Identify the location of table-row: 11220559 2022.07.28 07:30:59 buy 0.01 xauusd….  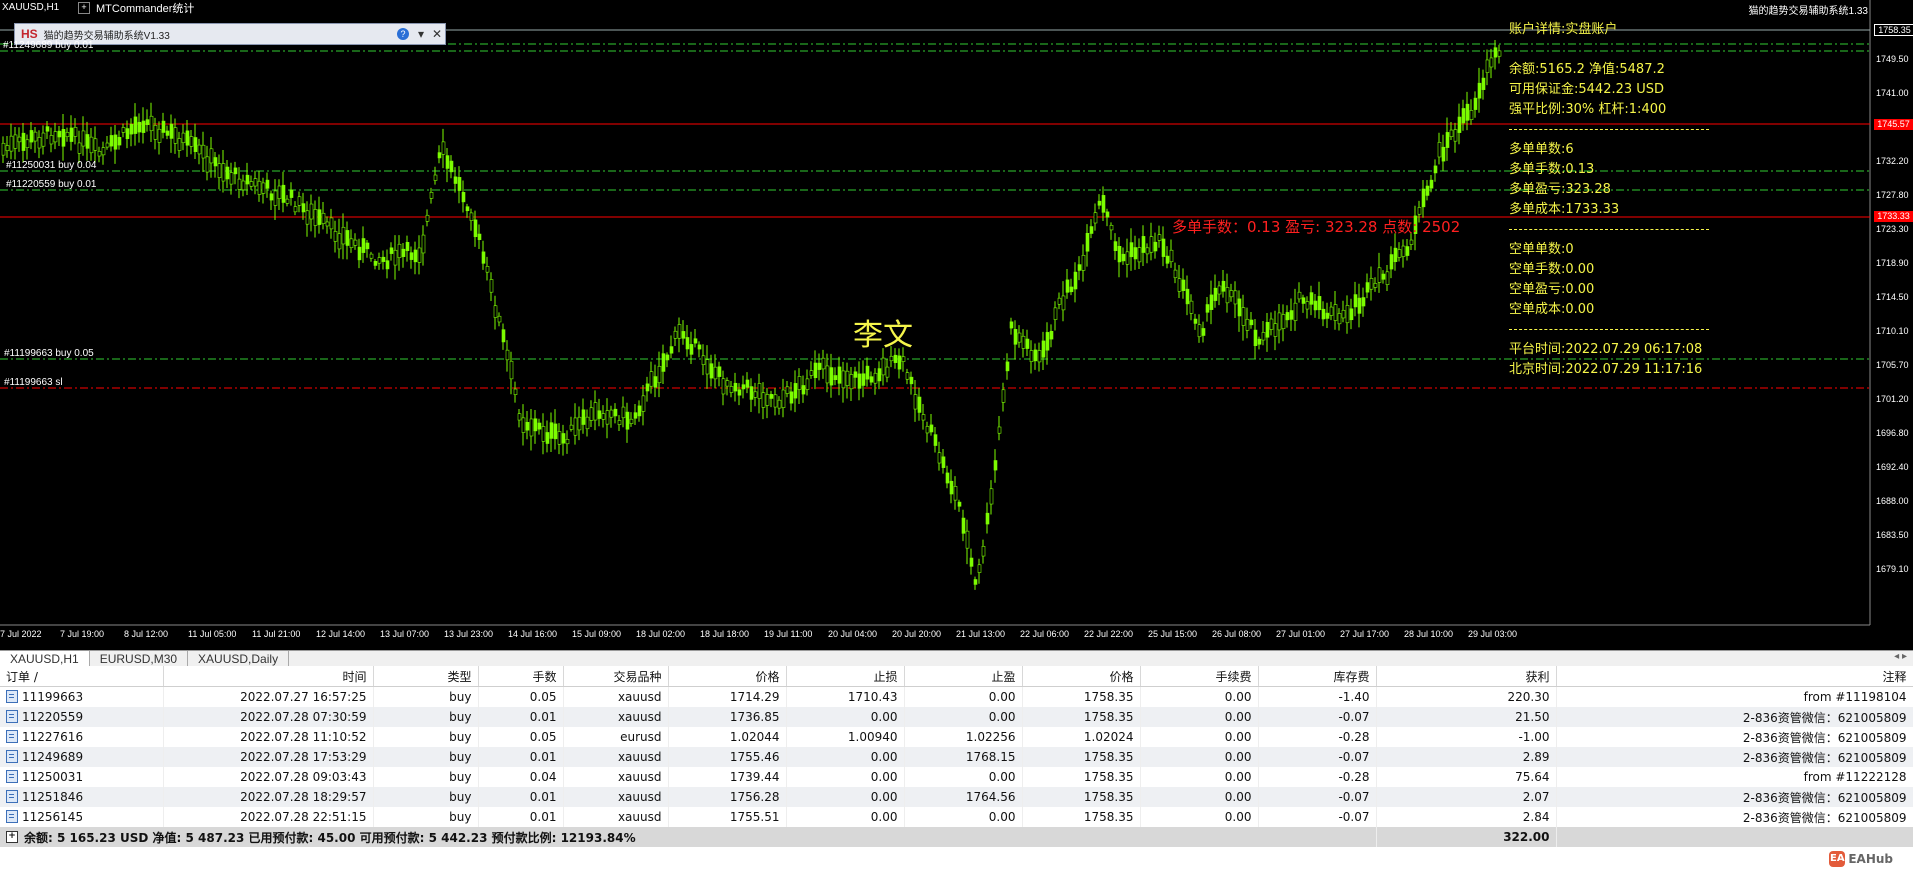
(956, 717).